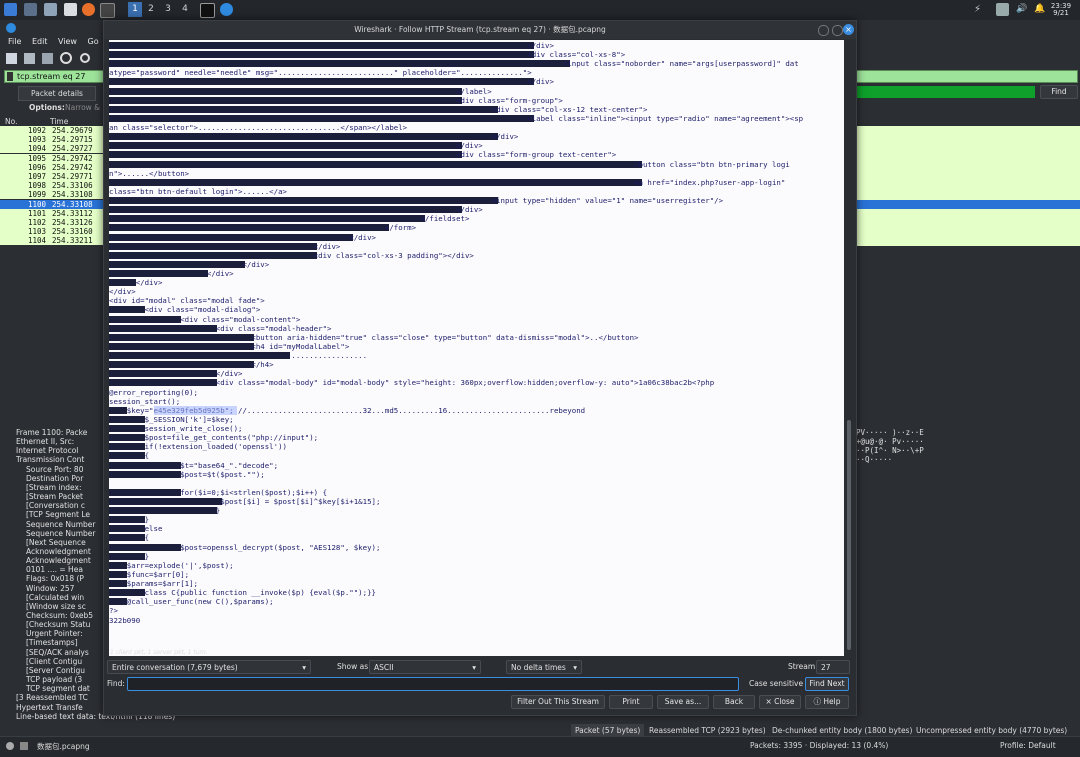 The height and width of the screenshot is (757, 1080). I want to click on tree-item: TCP payload (3, so click(54, 679).